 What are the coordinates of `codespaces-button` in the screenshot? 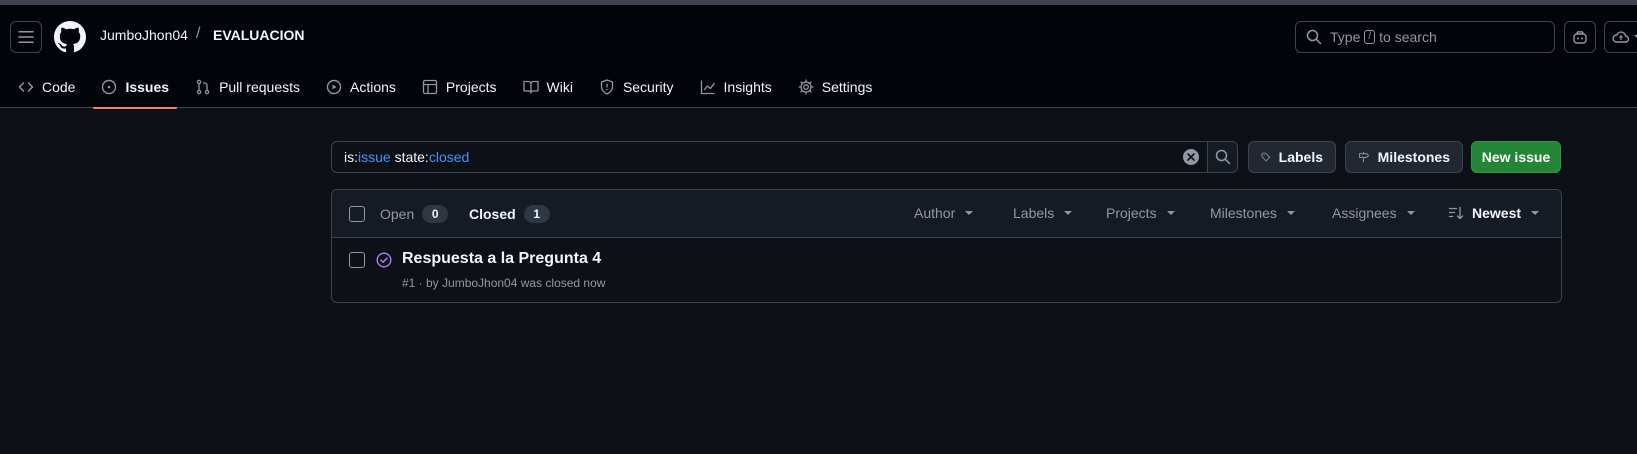 It's located at (1620, 37).